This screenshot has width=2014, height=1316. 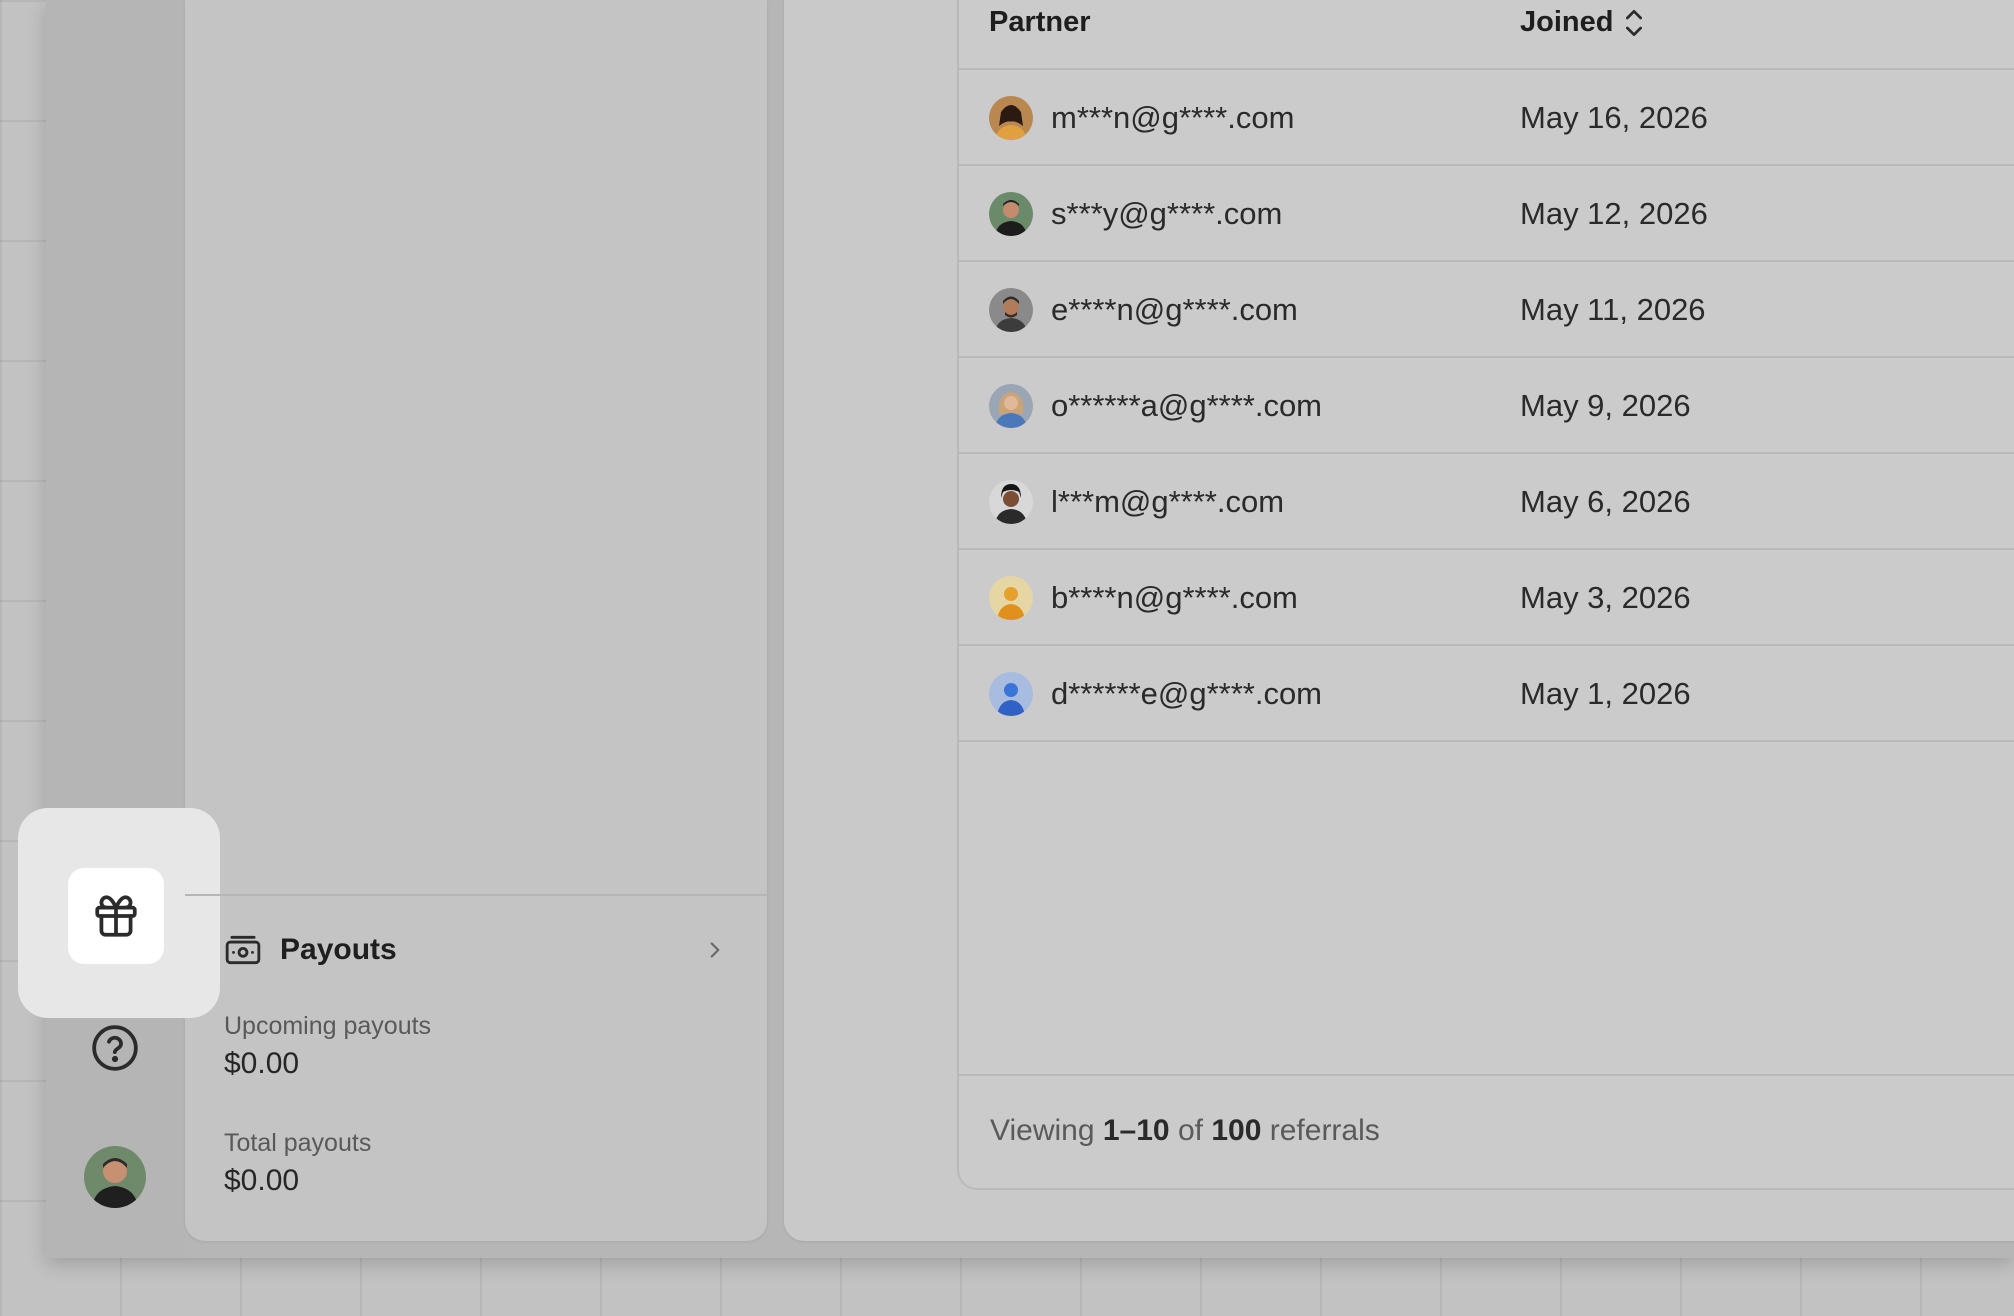 I want to click on total-payouts-value: $0.00, so click(x=262, y=1180).